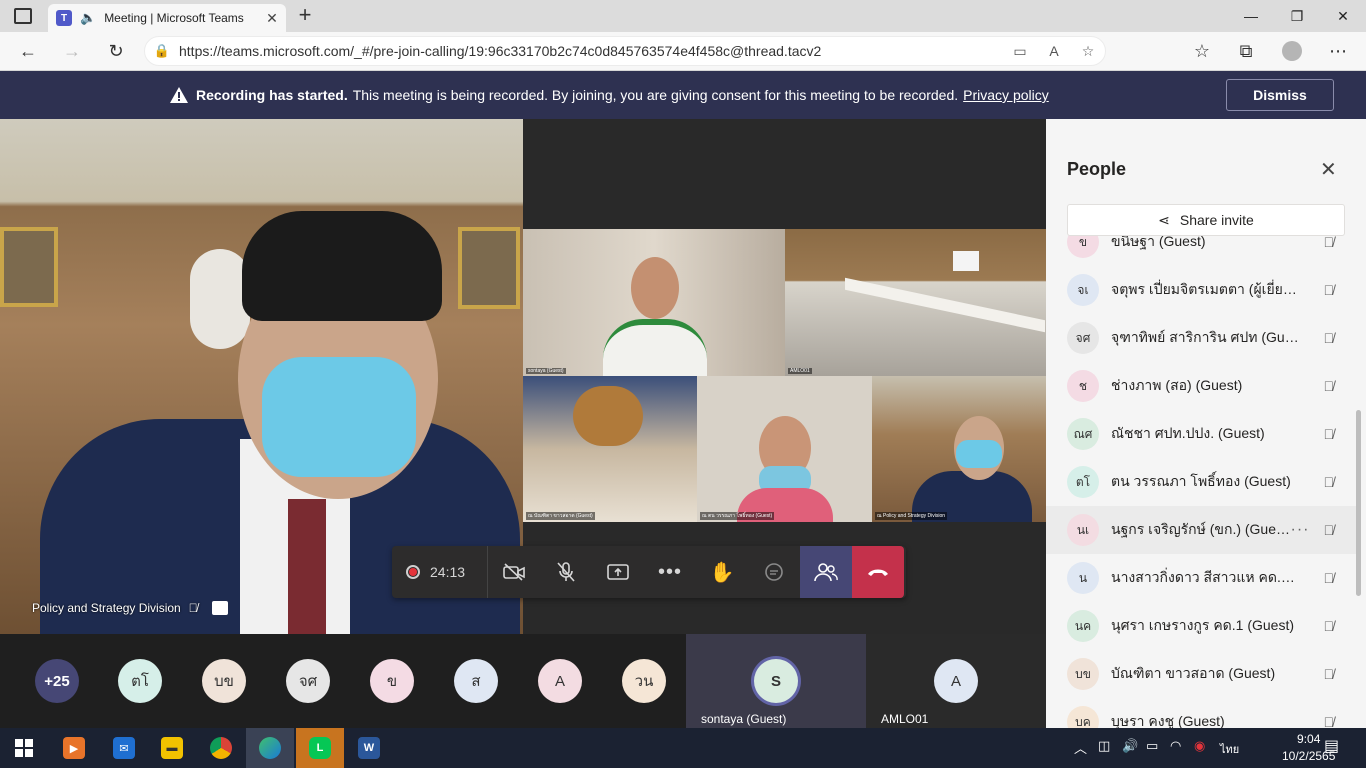  Describe the element at coordinates (826, 572) in the screenshot. I see `show-participants-button` at that location.